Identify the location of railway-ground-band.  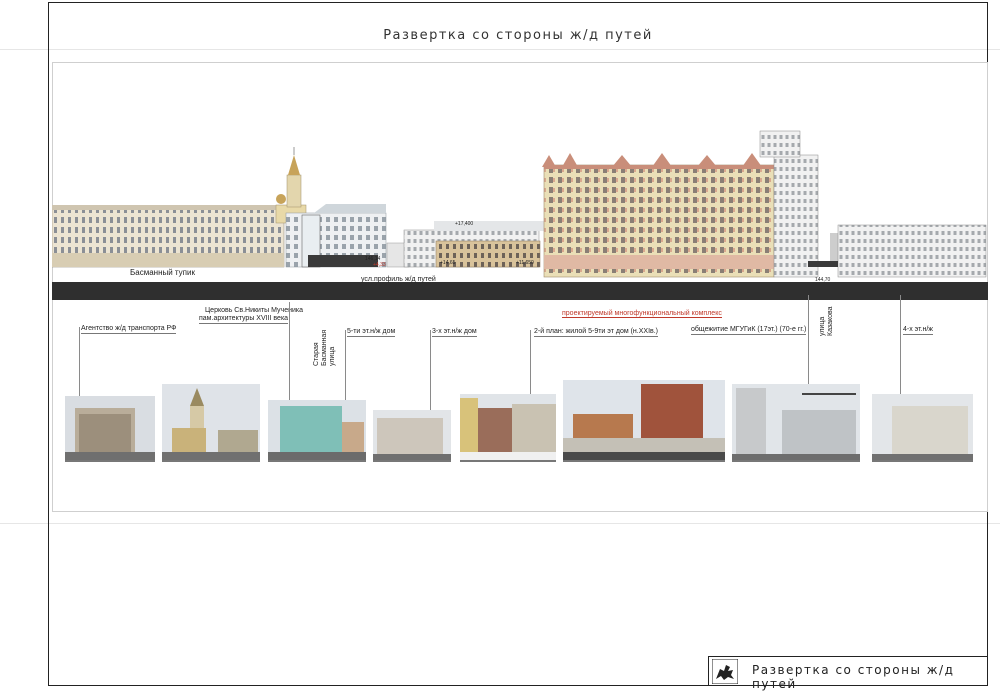
(520, 291).